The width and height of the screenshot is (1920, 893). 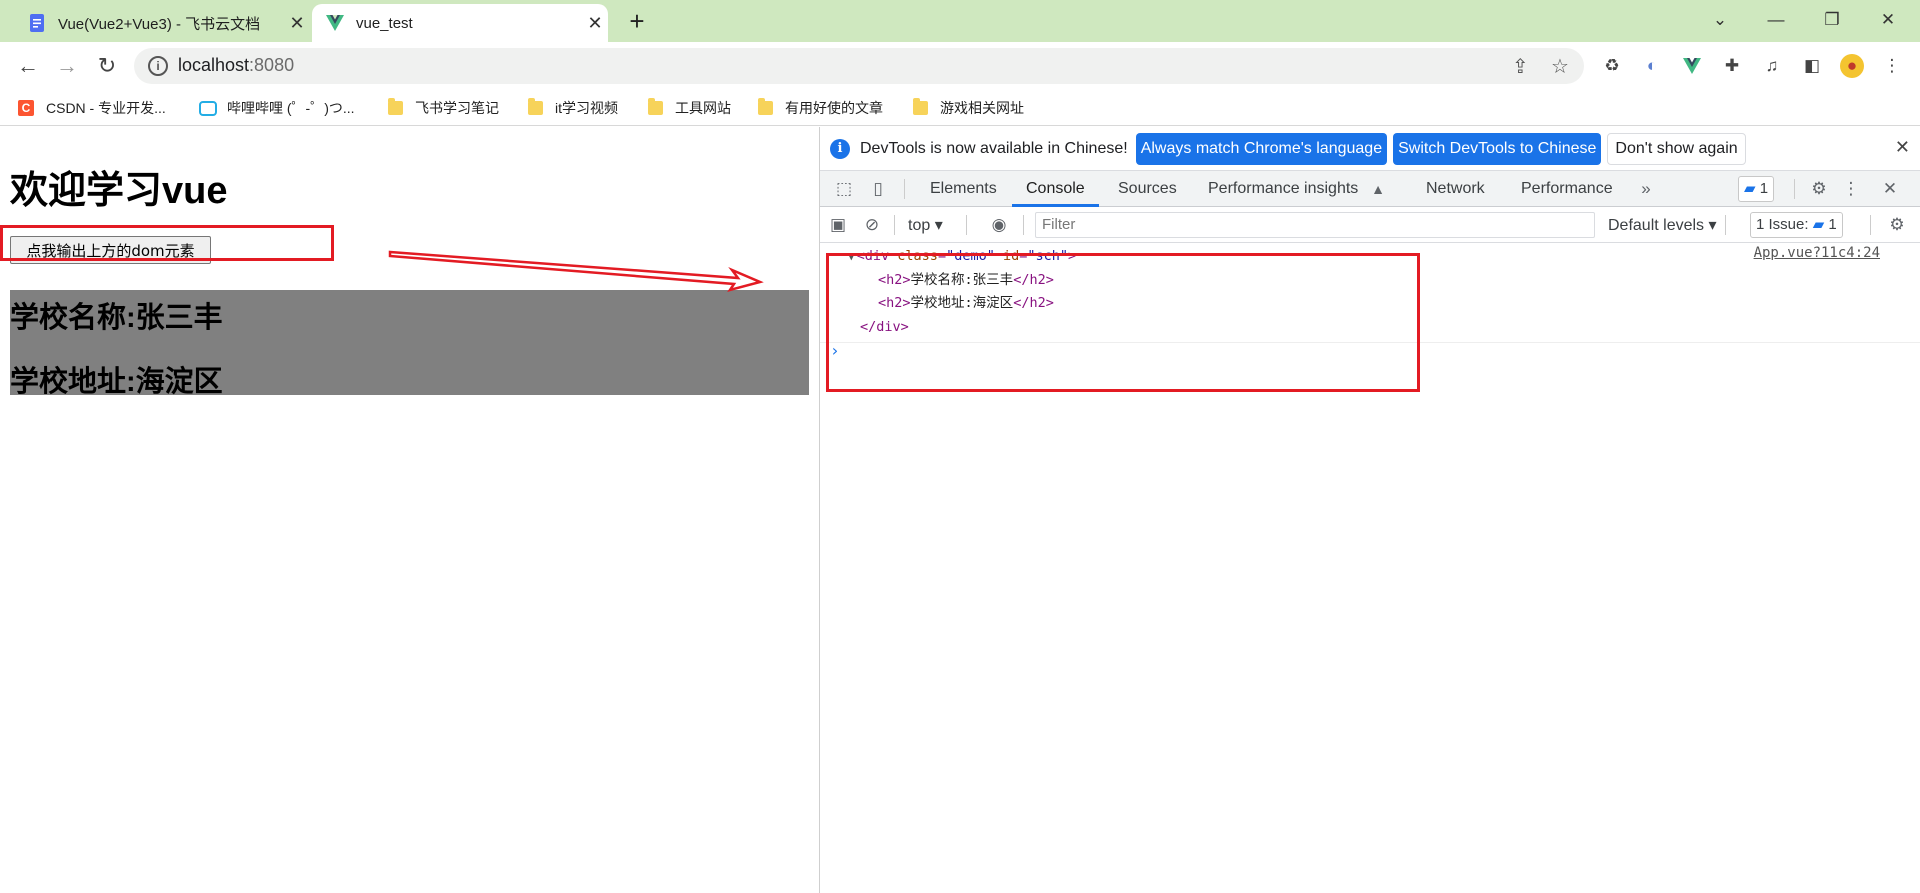 What do you see at coordinates (1315, 225) in the screenshot?
I see `console-filter-input: Filter` at bounding box center [1315, 225].